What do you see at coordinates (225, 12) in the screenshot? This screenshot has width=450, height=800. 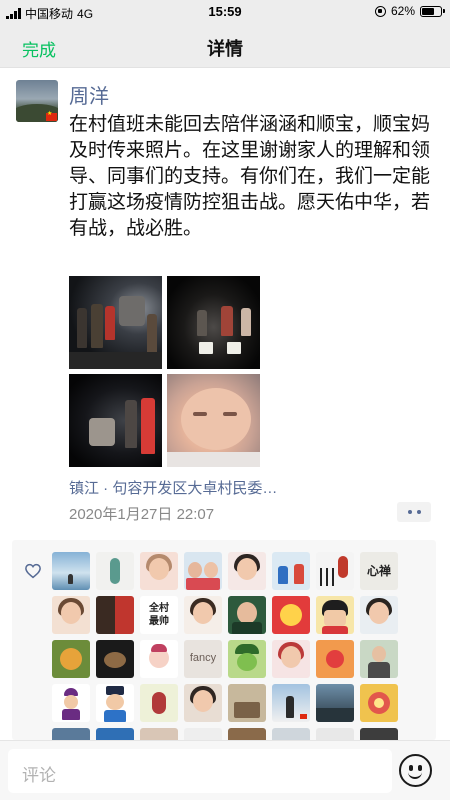 I see `status-bar: 中国移动 4G 15:59 62%` at bounding box center [225, 12].